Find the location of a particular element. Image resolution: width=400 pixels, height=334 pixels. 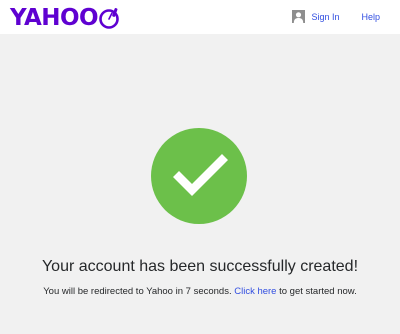

help-link: Help is located at coordinates (370, 17).